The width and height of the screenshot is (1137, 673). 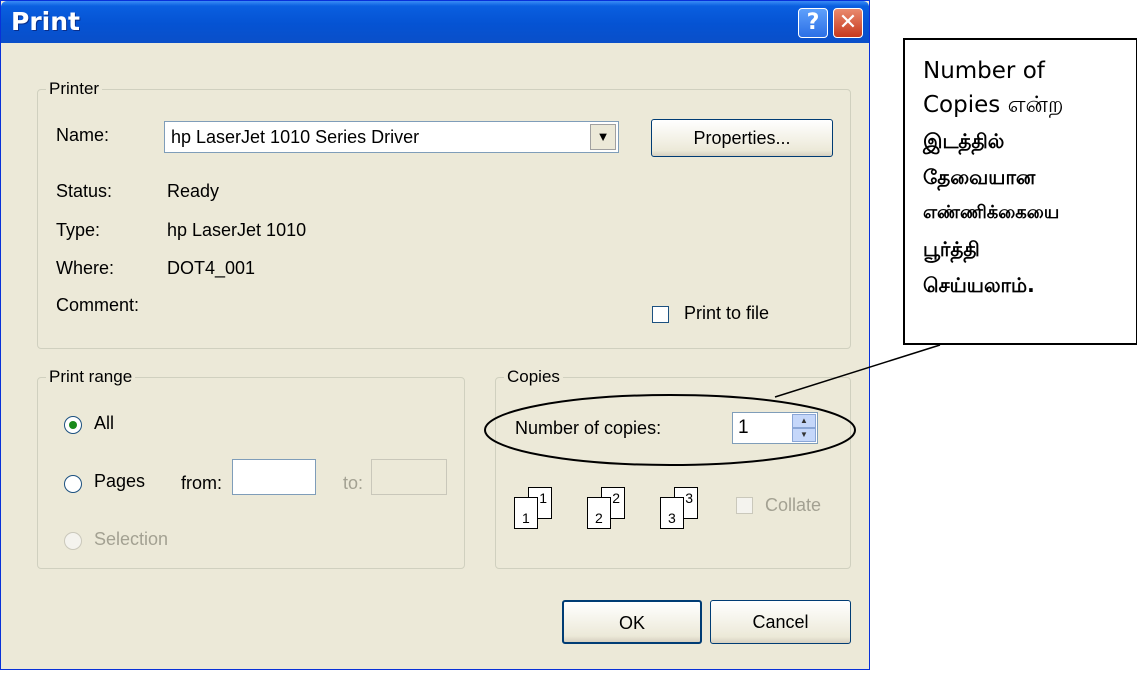 What do you see at coordinates (83, 135) in the screenshot?
I see `name-label: Name:` at bounding box center [83, 135].